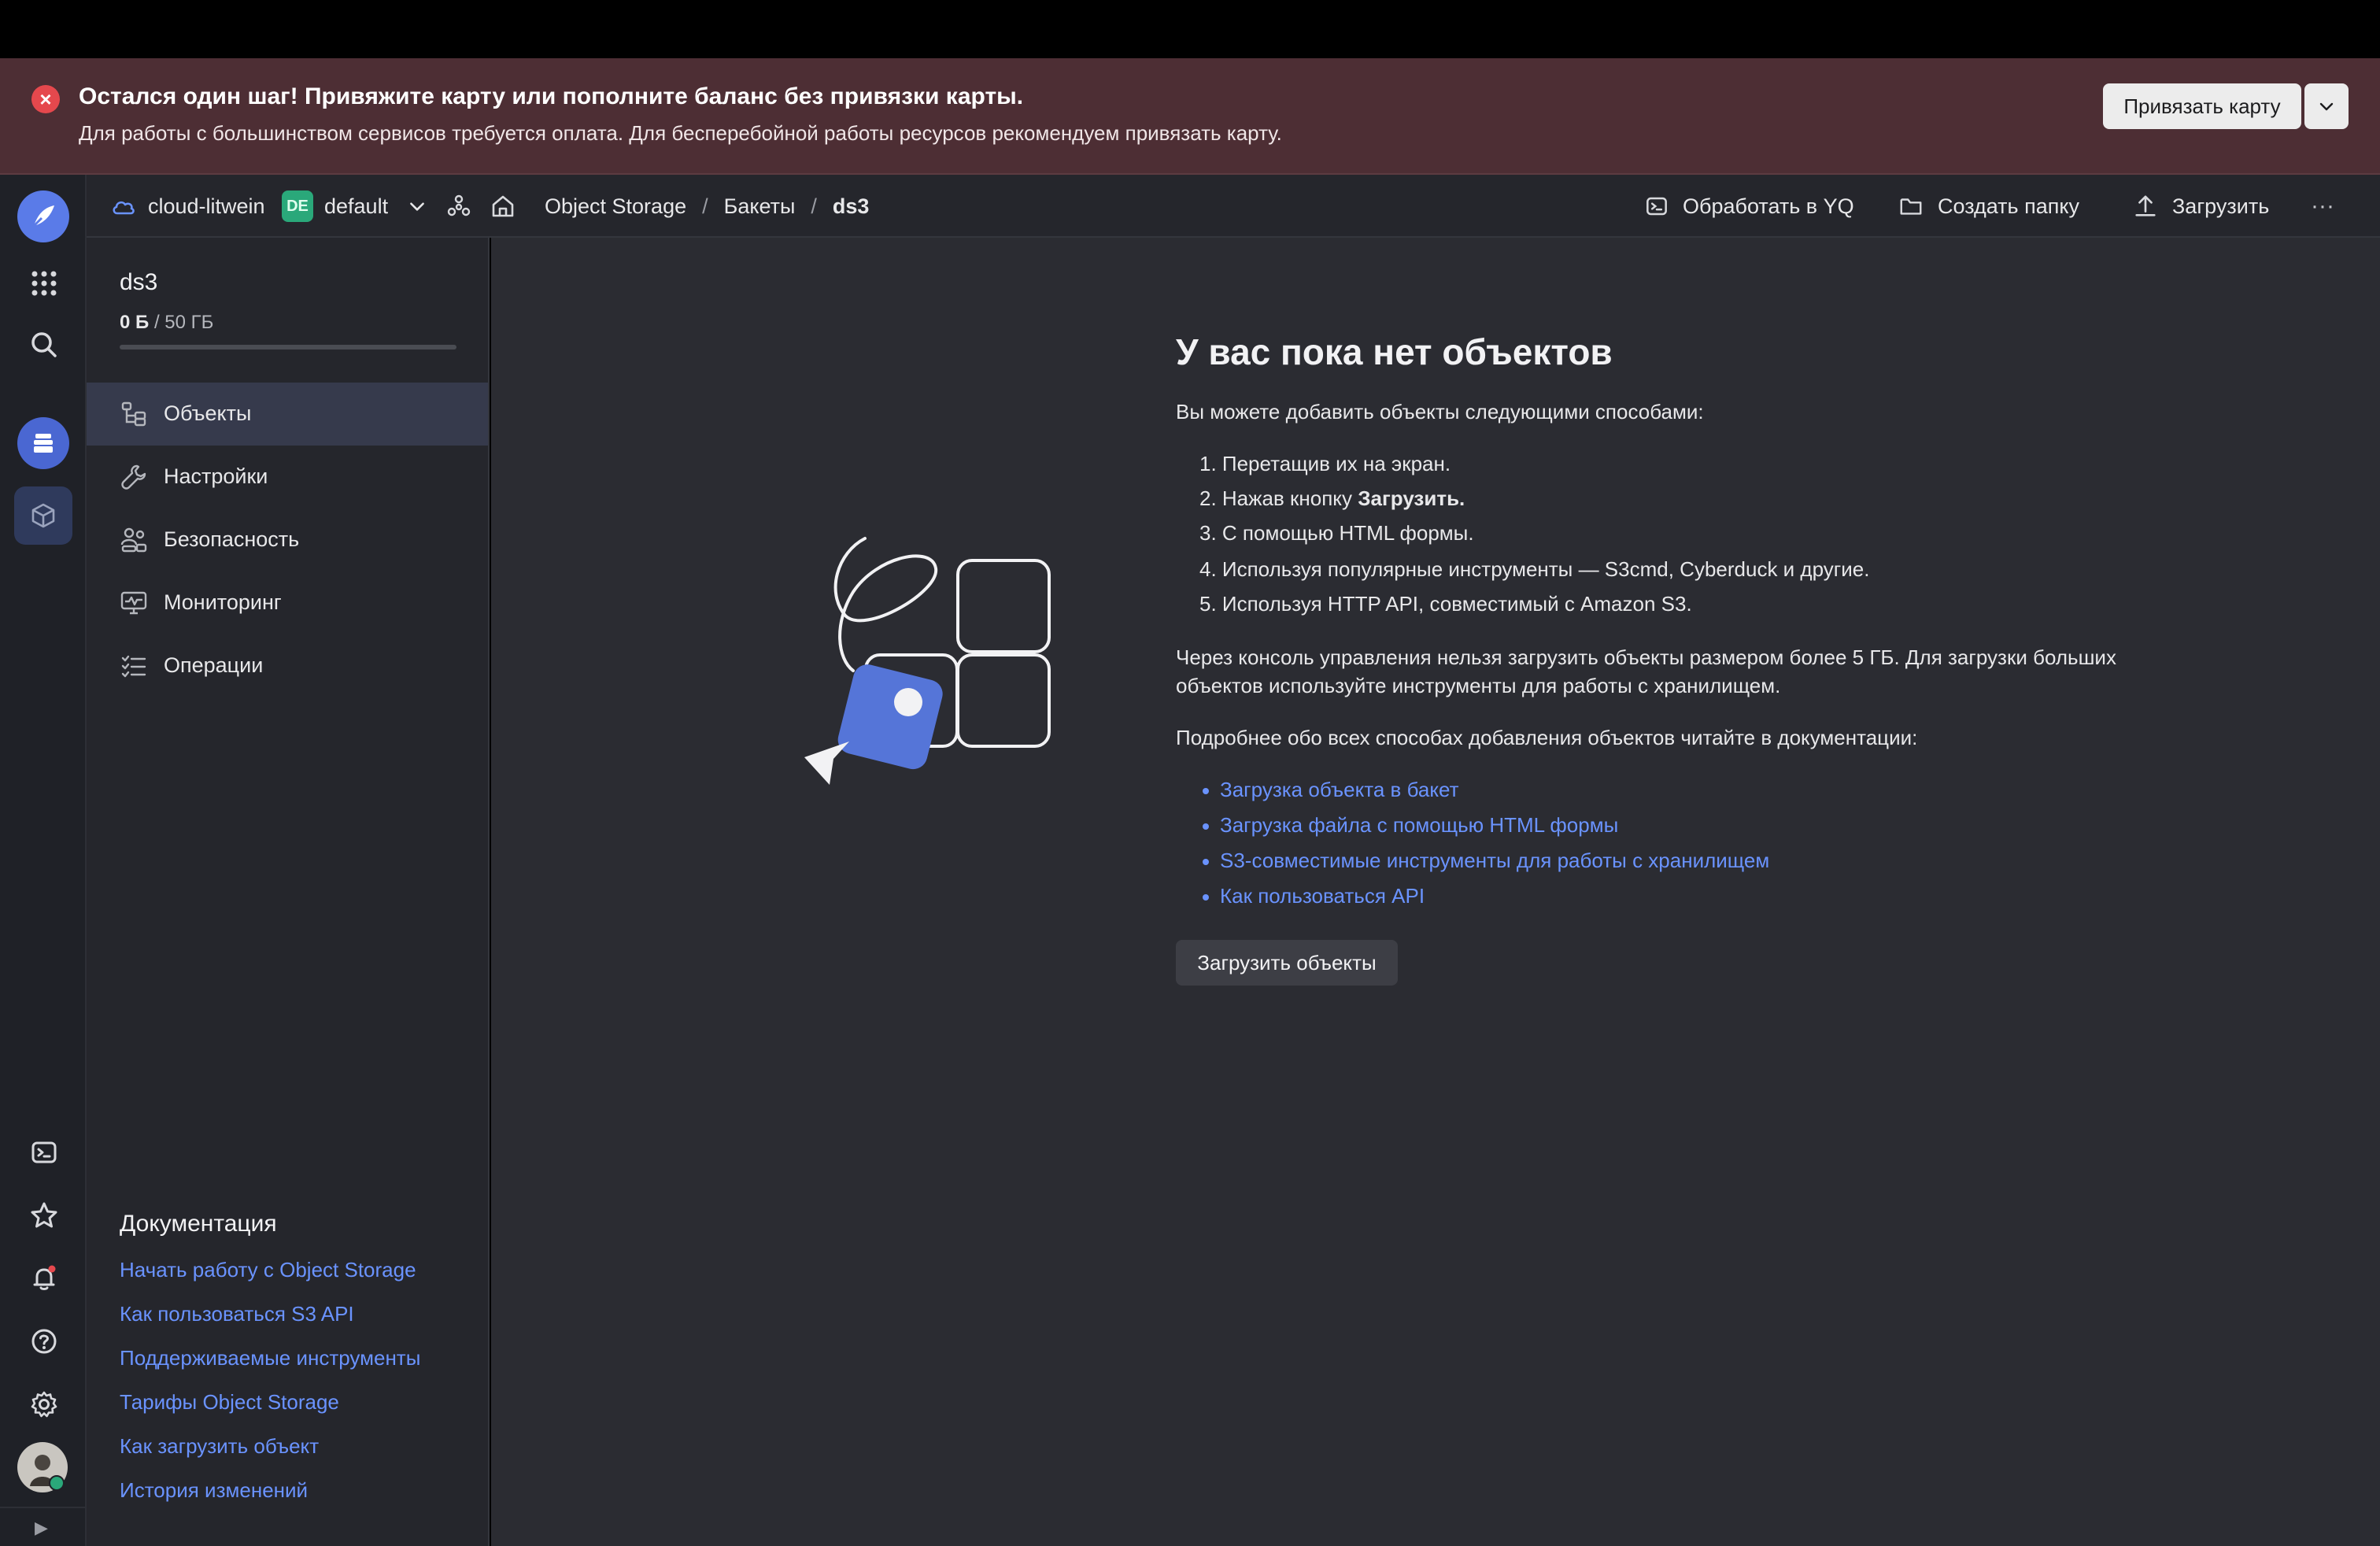 The height and width of the screenshot is (1546, 2380). I want to click on users-icon, so click(133, 540).